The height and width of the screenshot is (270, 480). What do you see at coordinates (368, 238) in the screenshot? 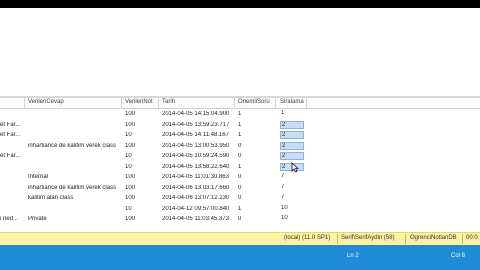
I see `status-user: Serif\SerifAydin (58)` at bounding box center [368, 238].